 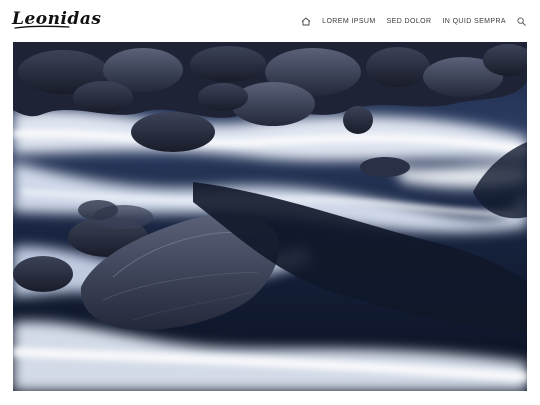 I want to click on nav-label: SED DOLOR, so click(x=409, y=21).